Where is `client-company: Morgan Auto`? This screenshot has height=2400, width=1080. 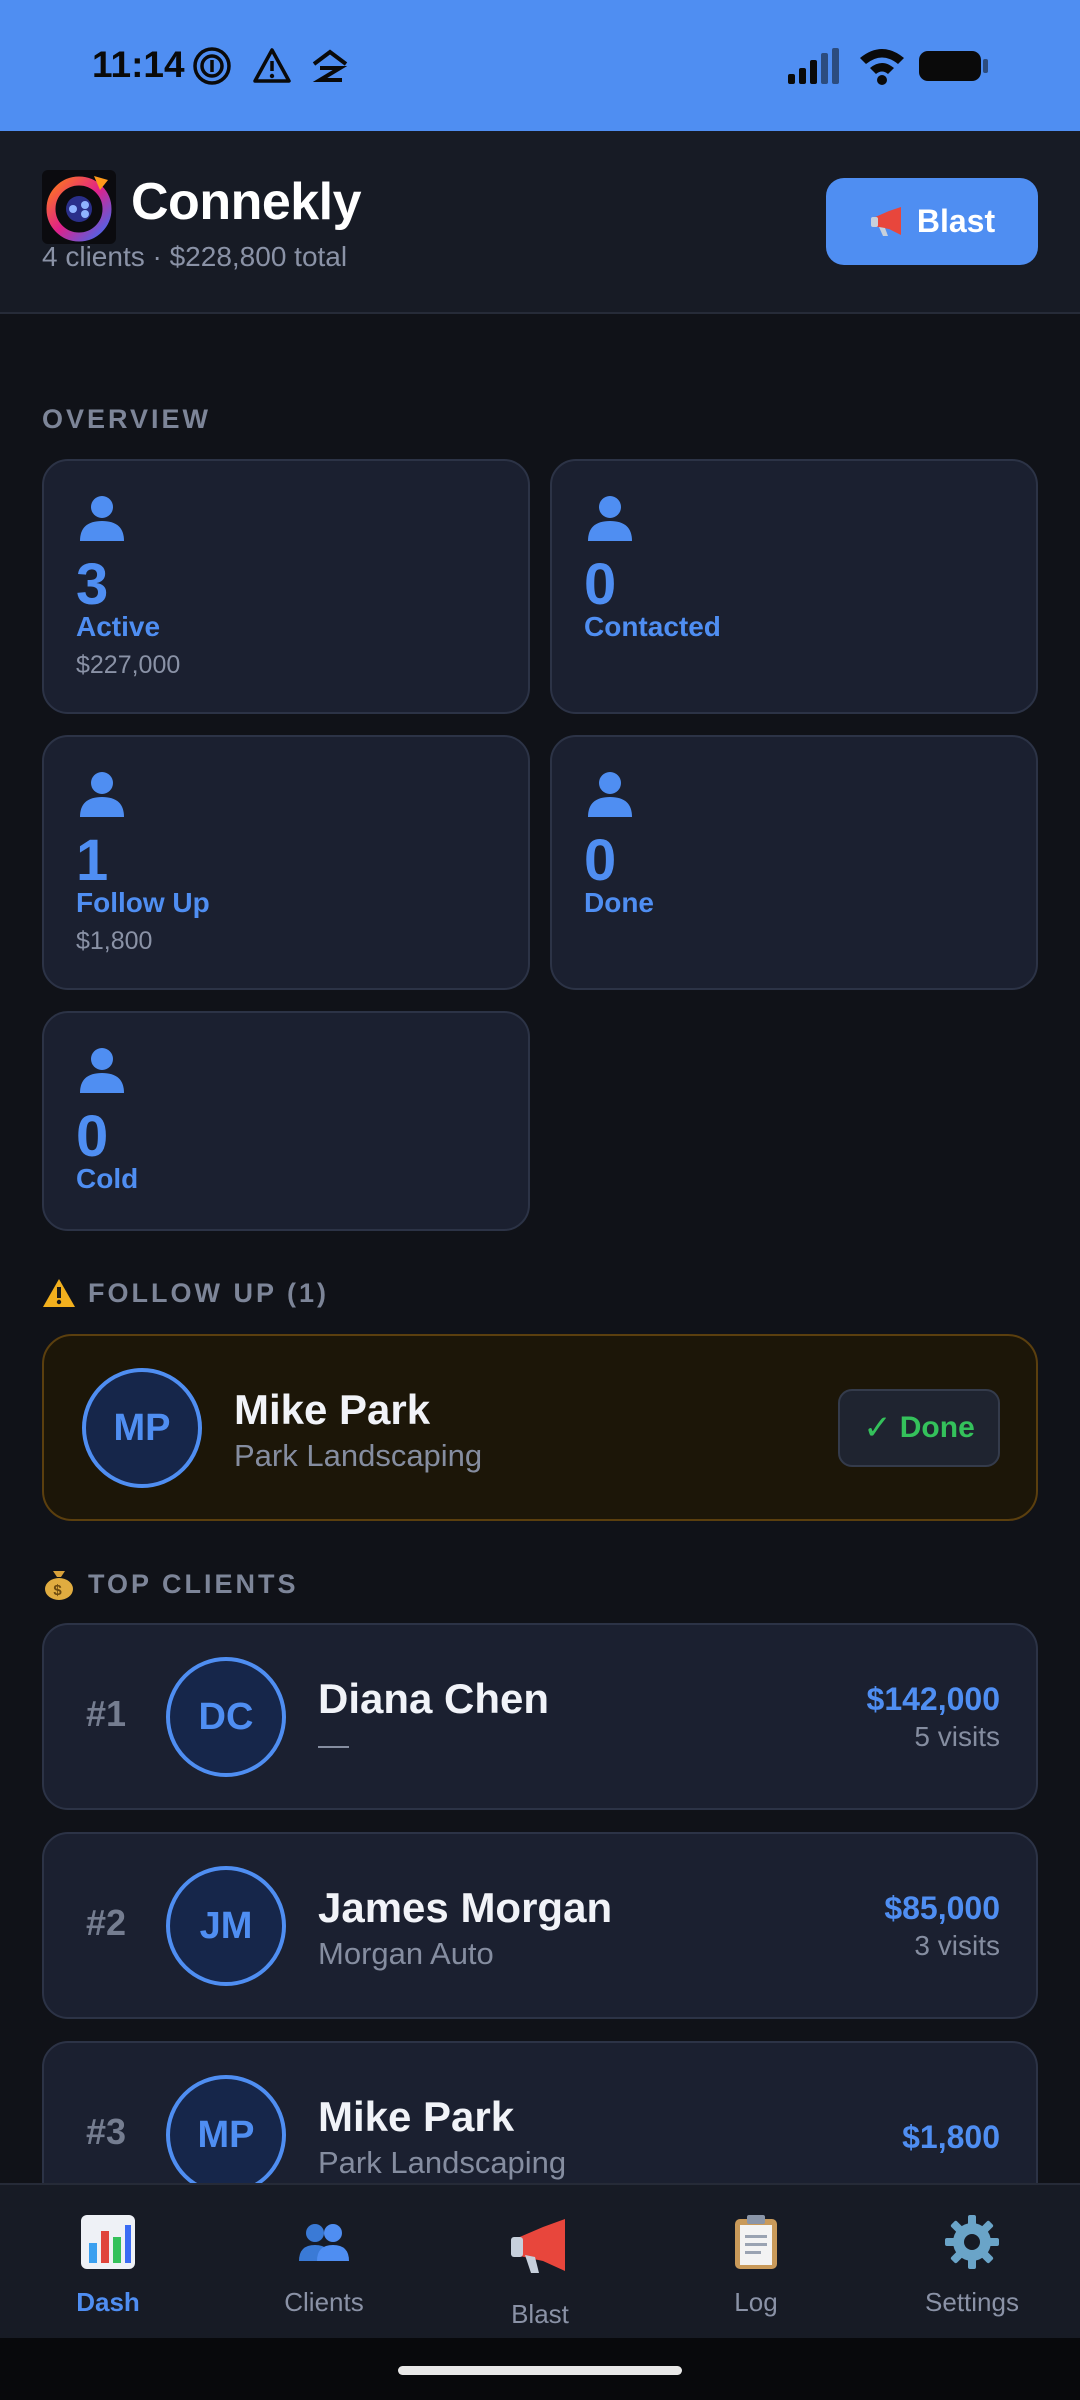
client-company: Morgan Auto is located at coordinates (406, 1953).